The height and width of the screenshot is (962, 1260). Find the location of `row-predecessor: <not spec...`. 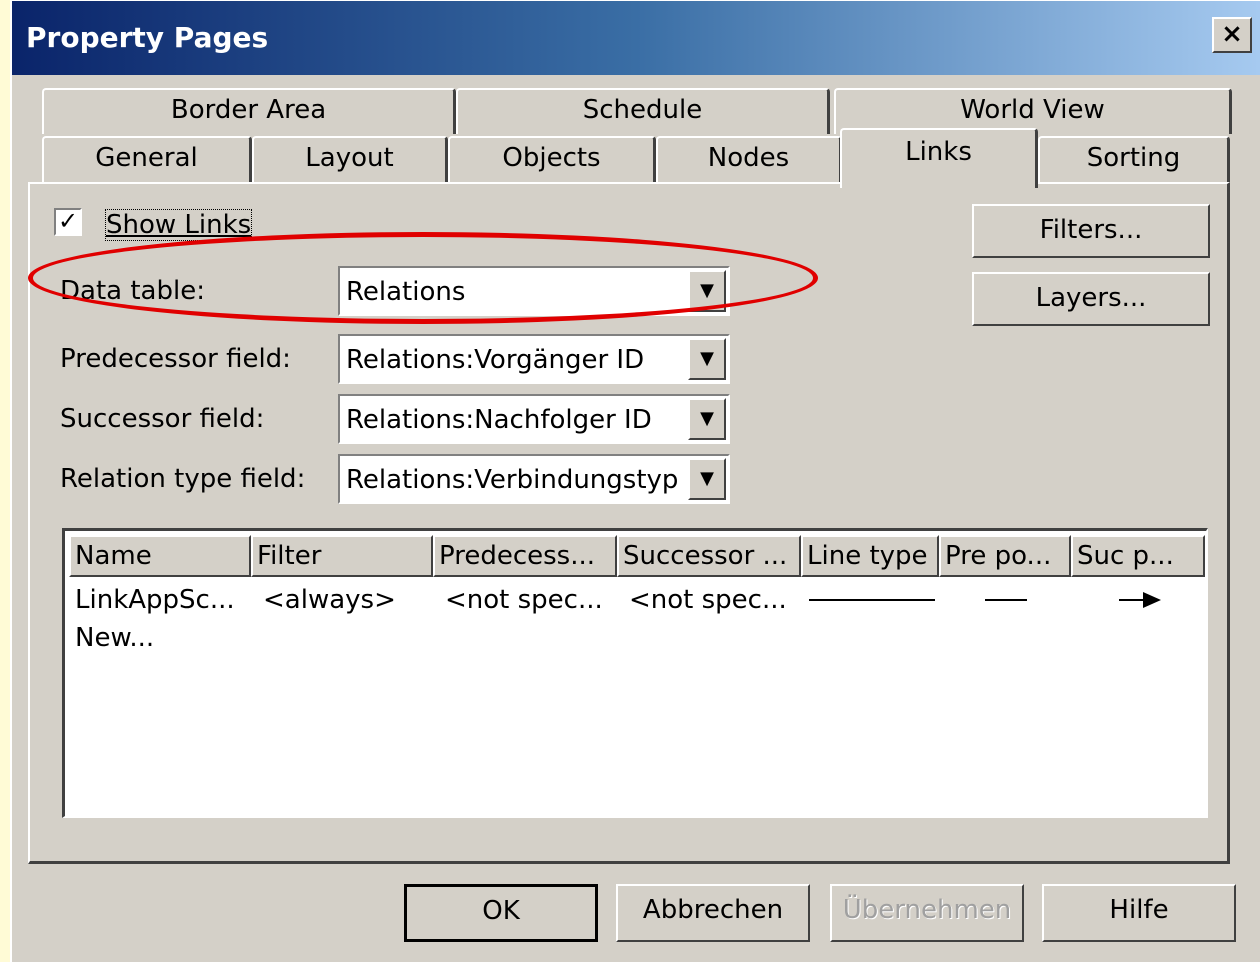

row-predecessor: <not spec... is located at coordinates (524, 600).